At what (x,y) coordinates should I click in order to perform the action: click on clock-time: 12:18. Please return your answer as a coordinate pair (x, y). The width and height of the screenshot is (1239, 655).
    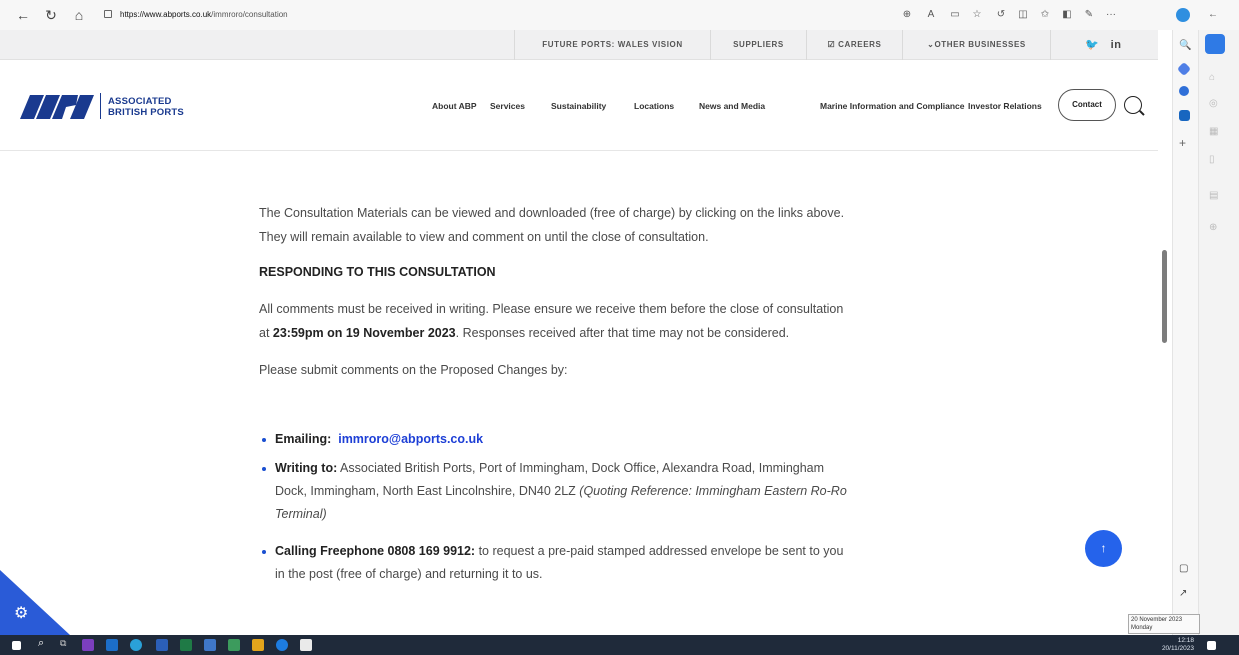
    Looking at the image, I should click on (1185, 640).